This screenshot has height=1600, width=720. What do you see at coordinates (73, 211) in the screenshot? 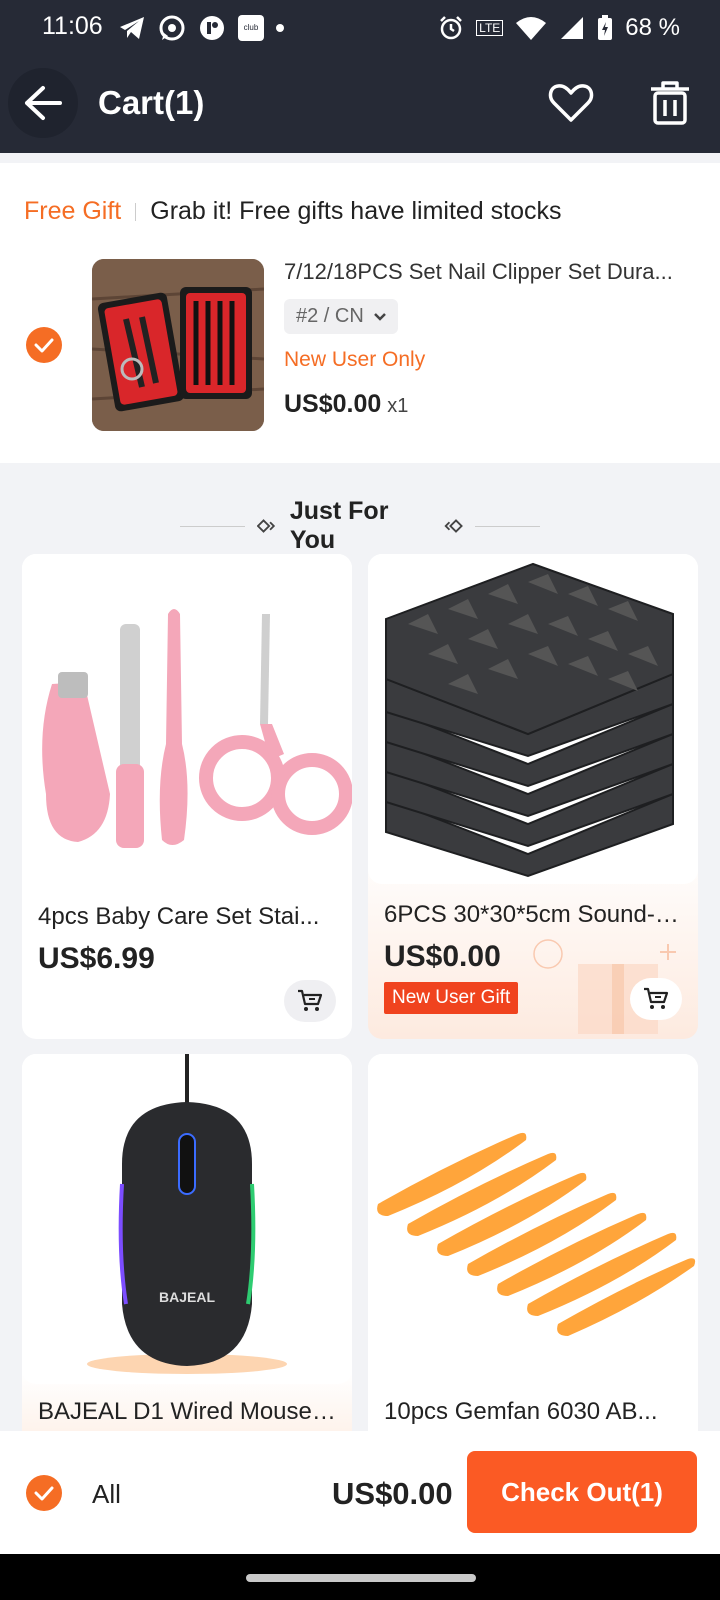
I see `free-gift-tag: Free Gift` at bounding box center [73, 211].